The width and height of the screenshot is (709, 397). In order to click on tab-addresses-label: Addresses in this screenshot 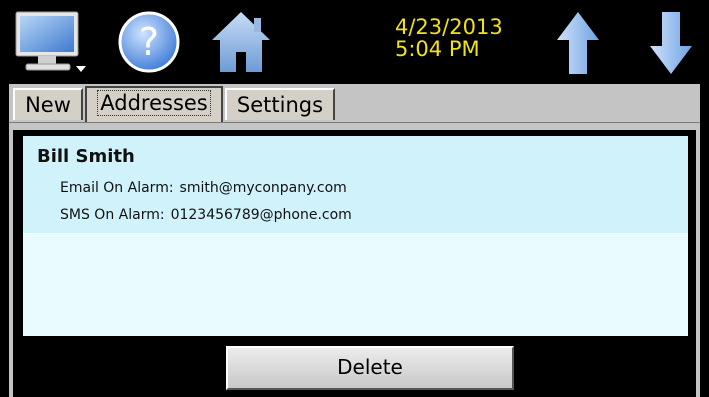, I will do `click(154, 103)`.